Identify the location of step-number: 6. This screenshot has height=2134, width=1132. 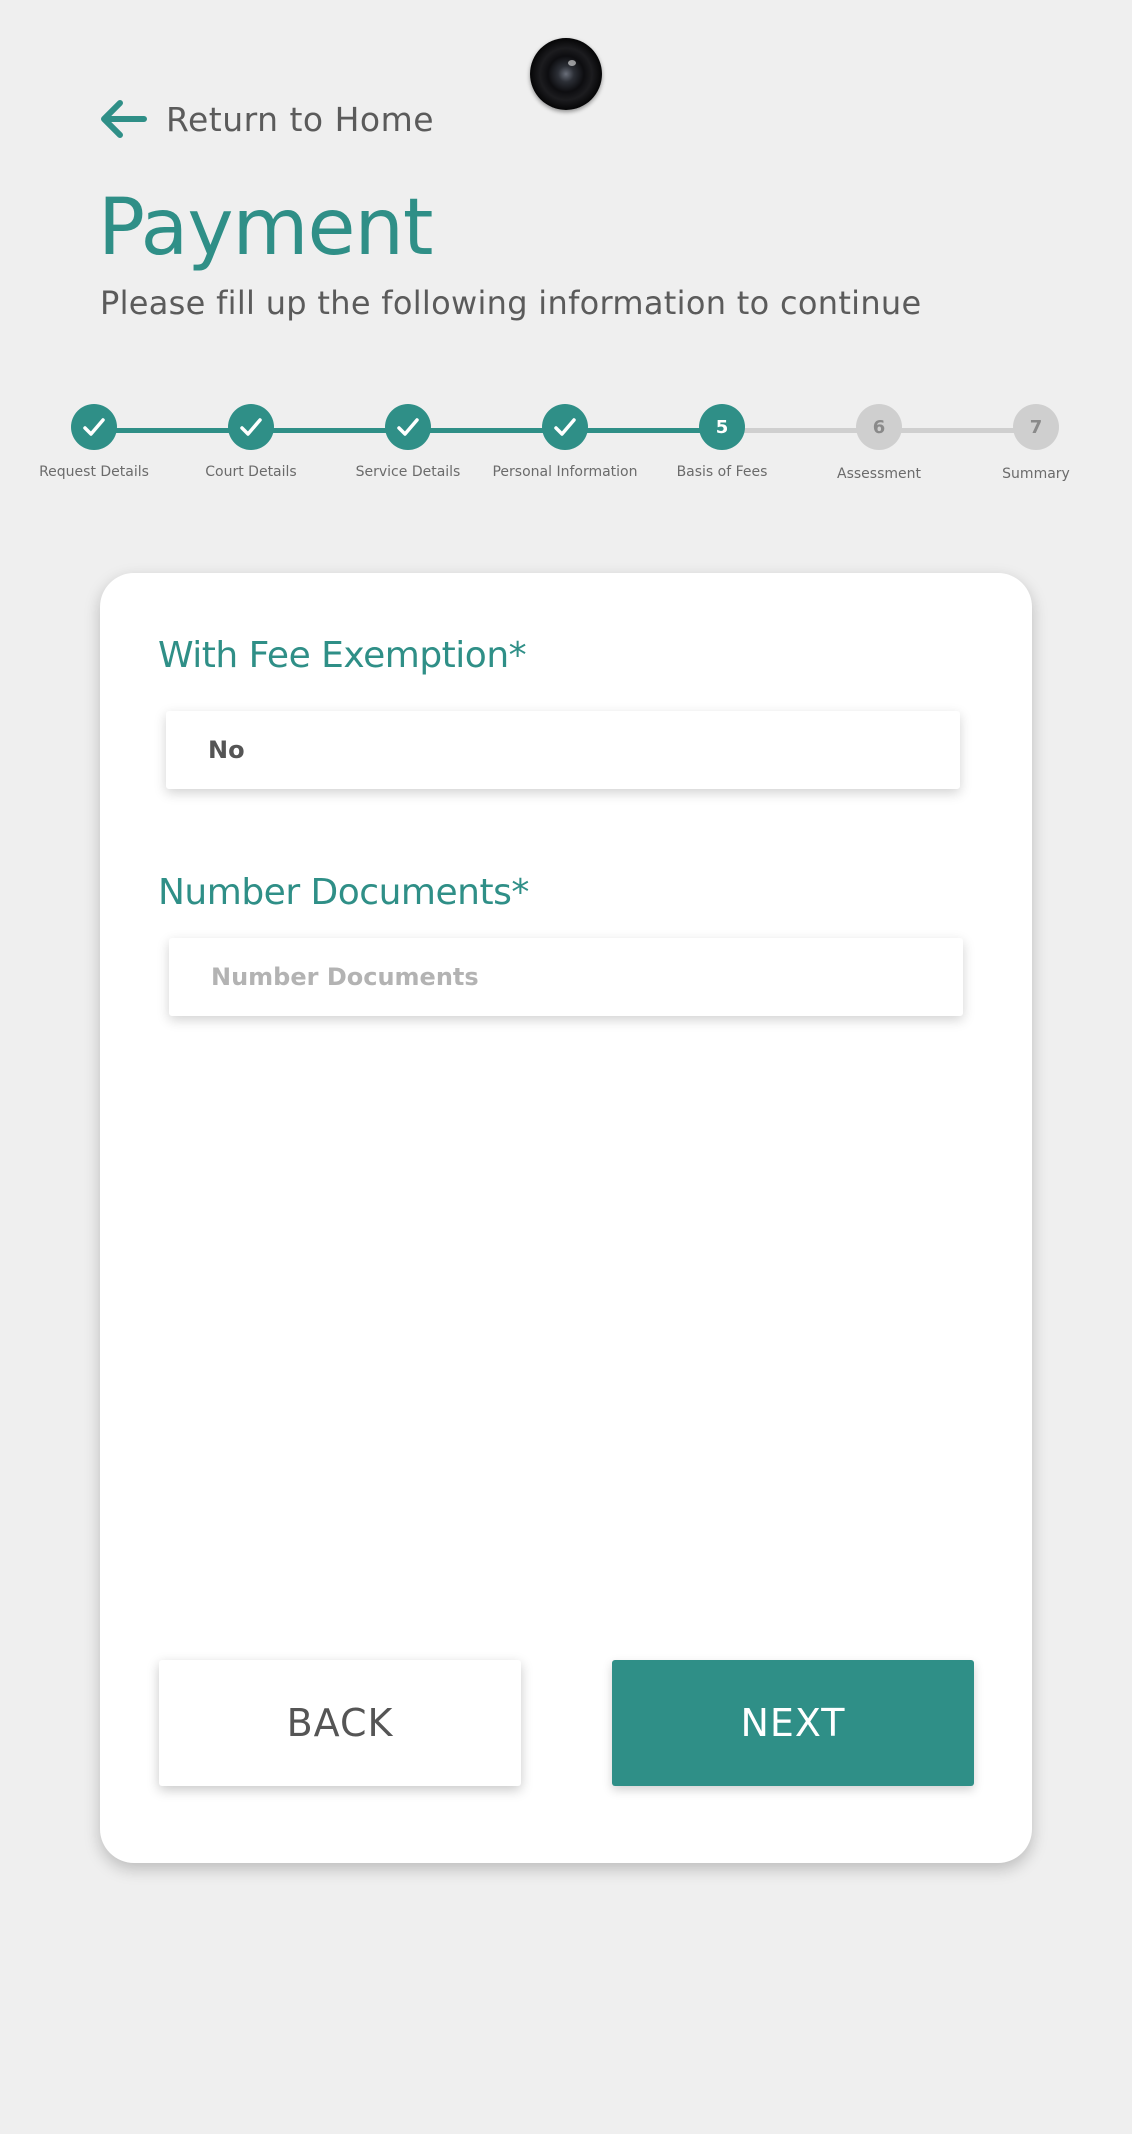
(879, 427).